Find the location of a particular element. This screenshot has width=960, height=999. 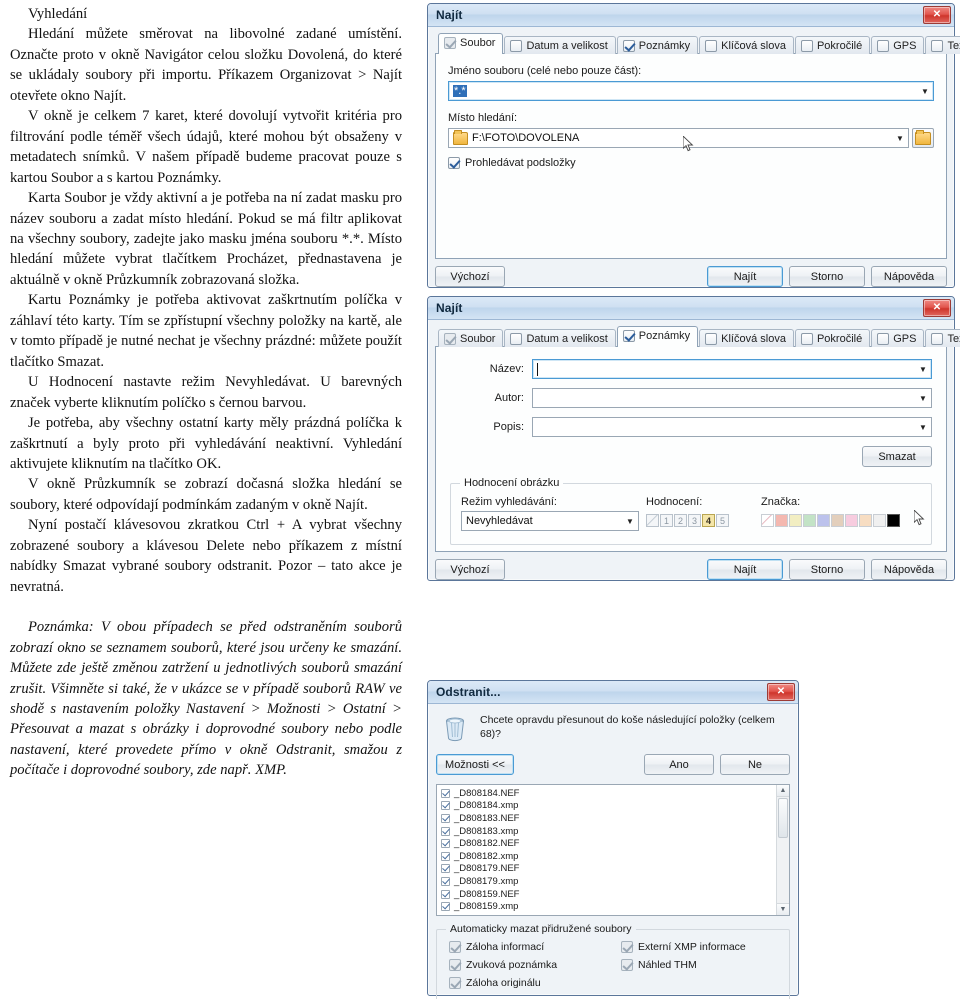

list-item: _D808183.xmp is located at coordinates (606, 831).